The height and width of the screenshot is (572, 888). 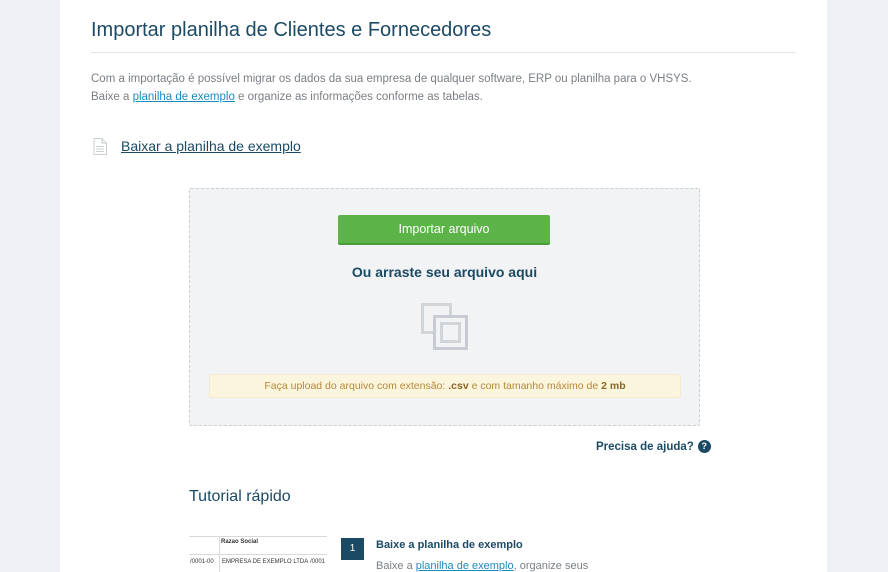 What do you see at coordinates (613, 386) in the screenshot?
I see `notice-max-size: 2 mb` at bounding box center [613, 386].